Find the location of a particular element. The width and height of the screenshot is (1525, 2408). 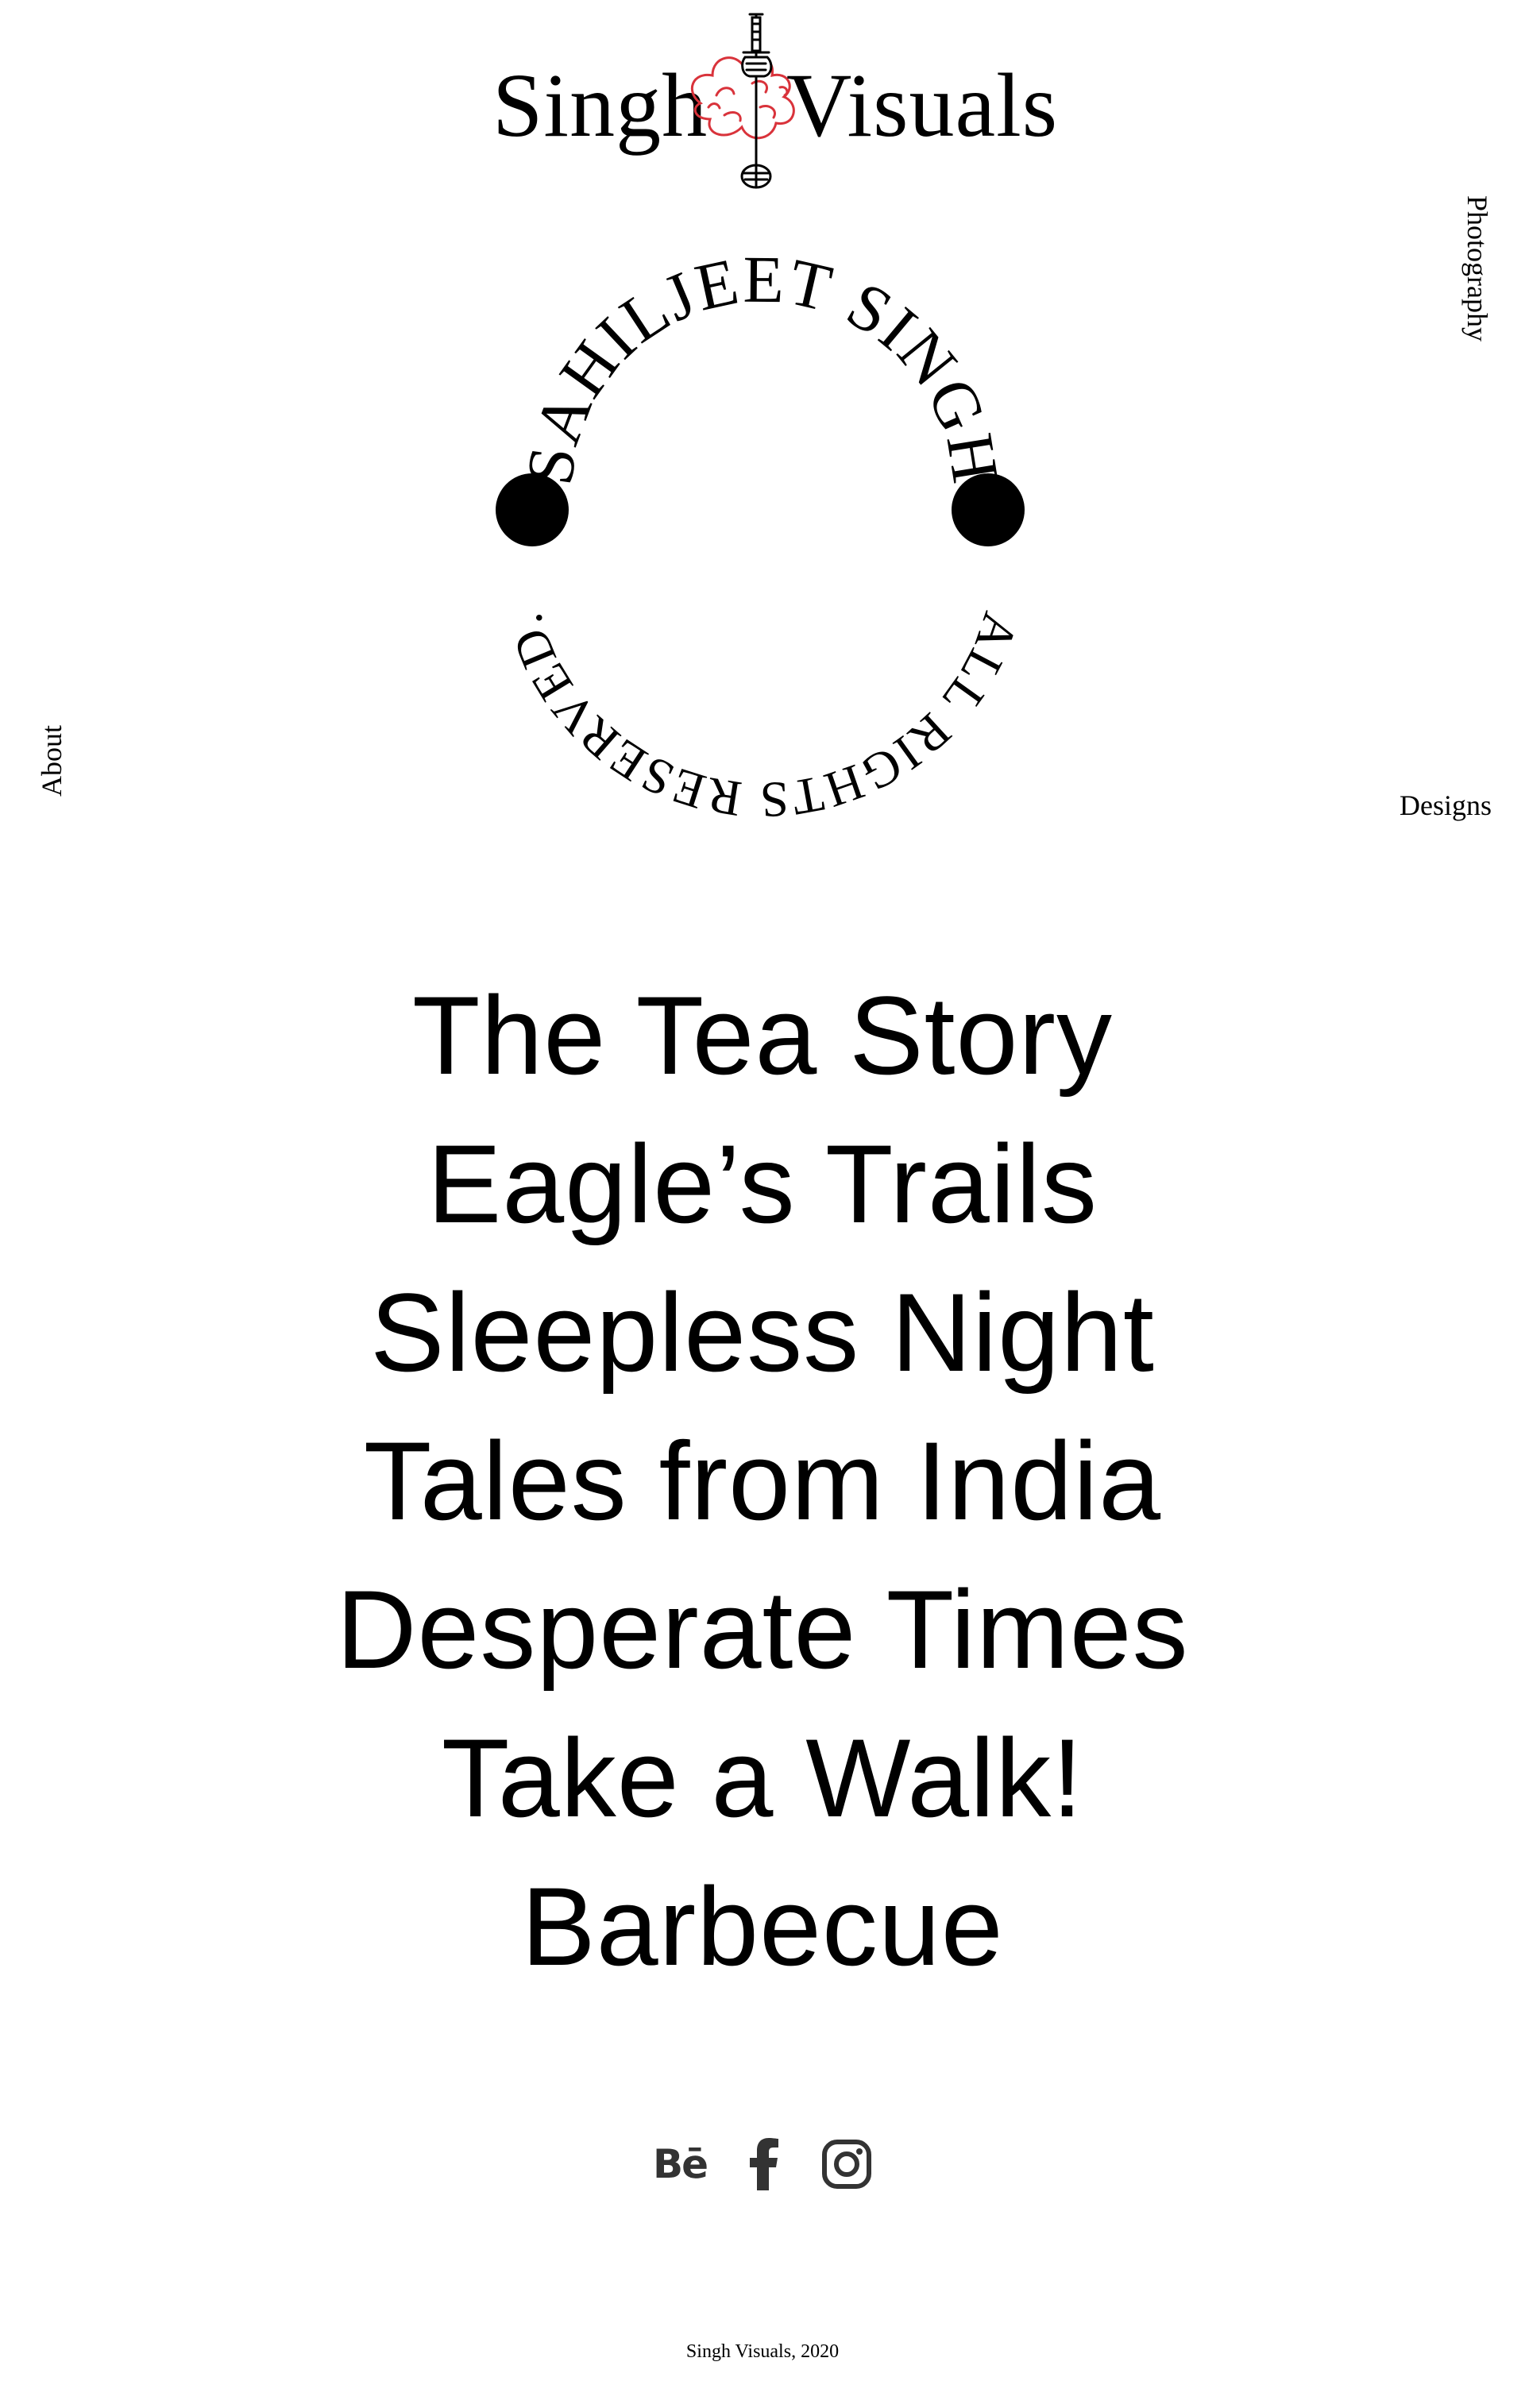

instagram-icon is located at coordinates (847, 2164).